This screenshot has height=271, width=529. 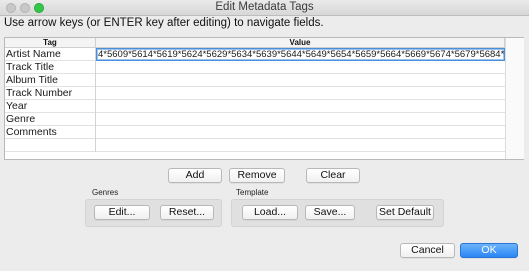 I want to click on tag-cell: Track Title, so click(x=50, y=67).